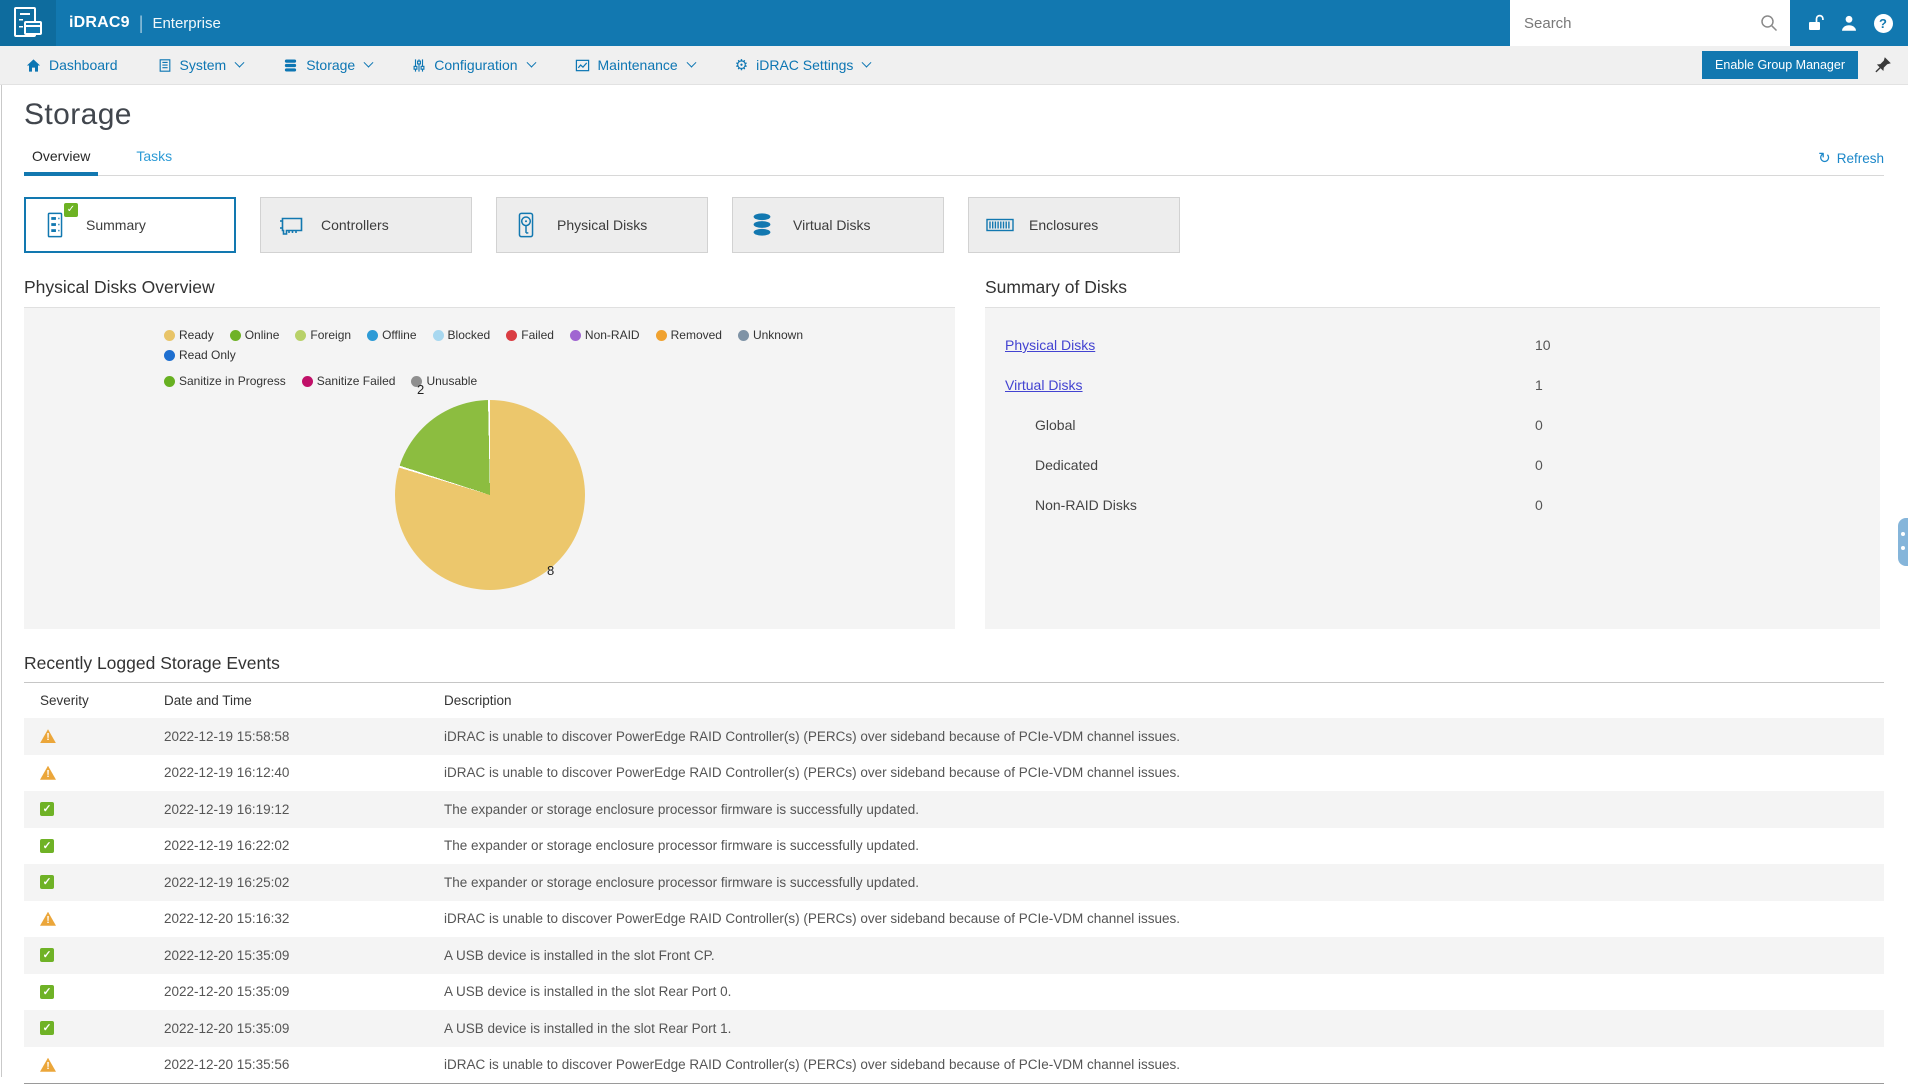 The width and height of the screenshot is (1908, 1084). What do you see at coordinates (1064, 225) in the screenshot?
I see `card-label: Enclosures` at bounding box center [1064, 225].